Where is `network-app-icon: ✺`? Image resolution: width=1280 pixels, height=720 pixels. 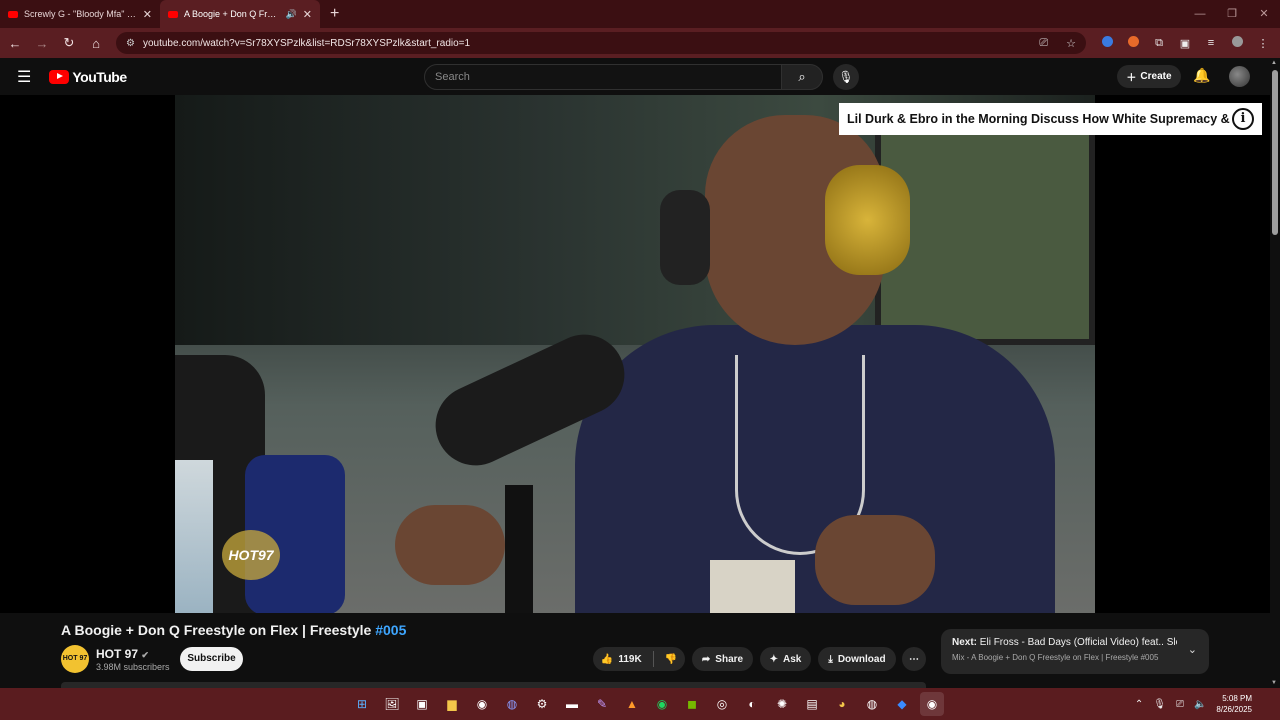
network-app-icon: ✺ is located at coordinates (782, 704).